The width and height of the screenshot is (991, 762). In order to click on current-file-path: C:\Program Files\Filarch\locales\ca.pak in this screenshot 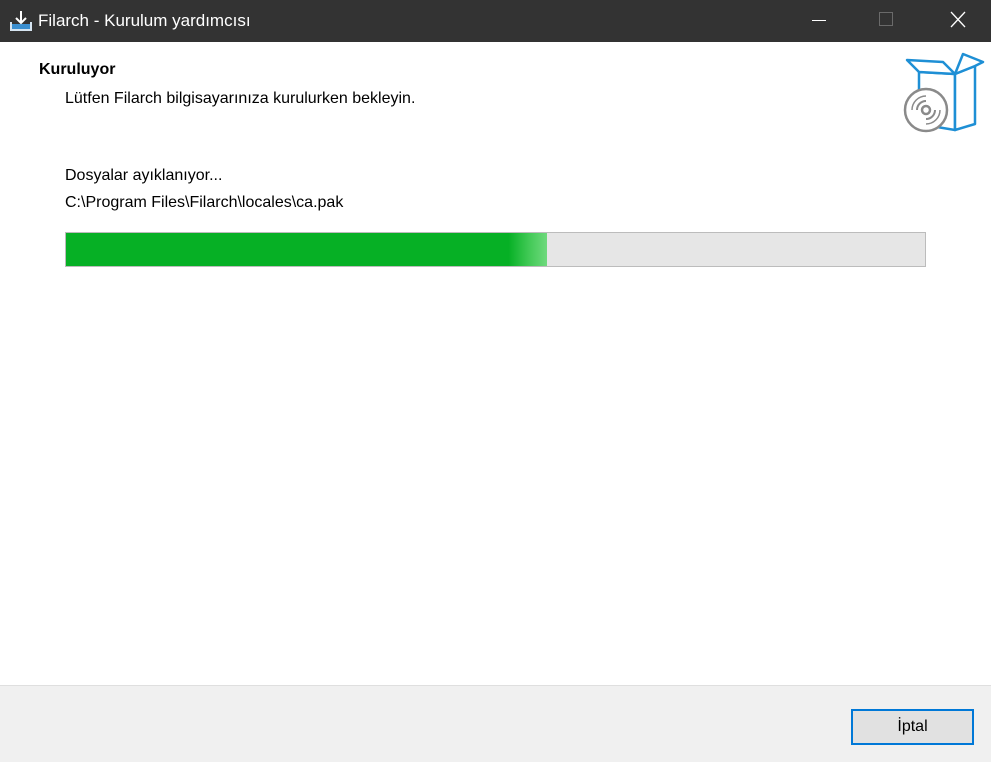, I will do `click(204, 202)`.